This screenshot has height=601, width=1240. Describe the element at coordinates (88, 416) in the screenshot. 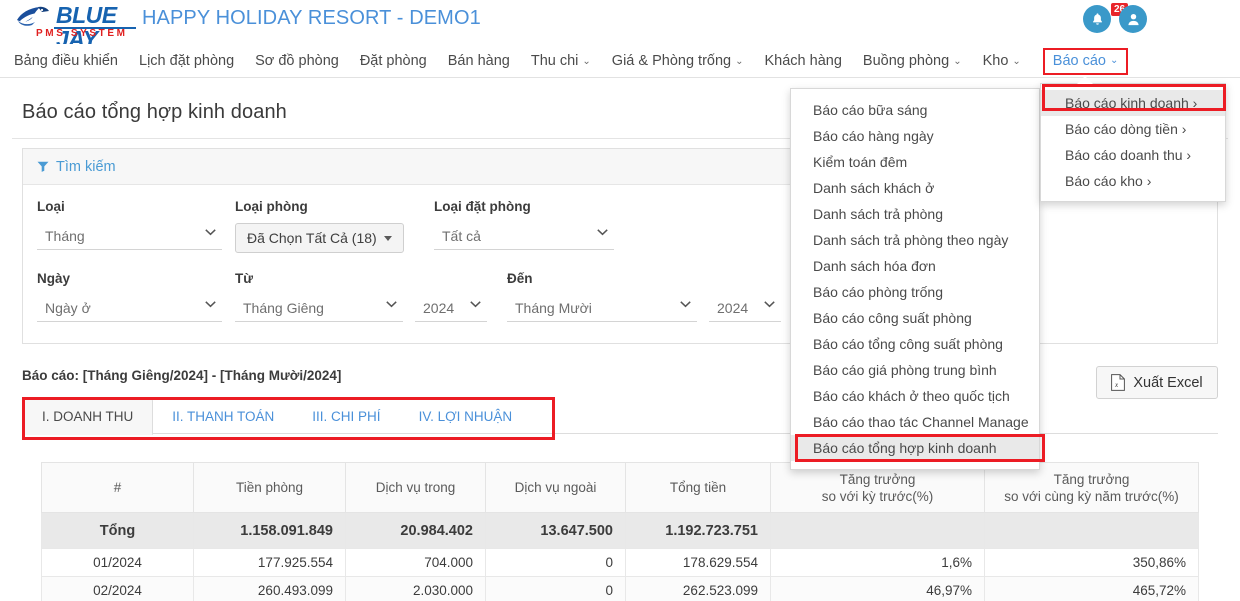

I see `tab-0: I. DOANH THU` at that location.